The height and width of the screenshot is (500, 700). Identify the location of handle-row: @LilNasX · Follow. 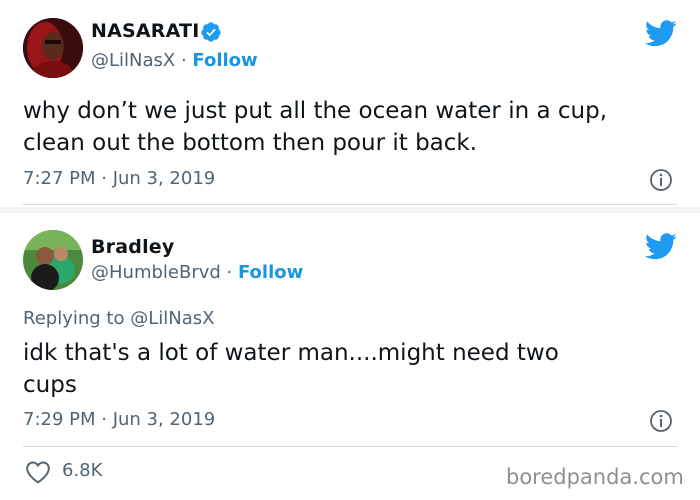
(174, 60).